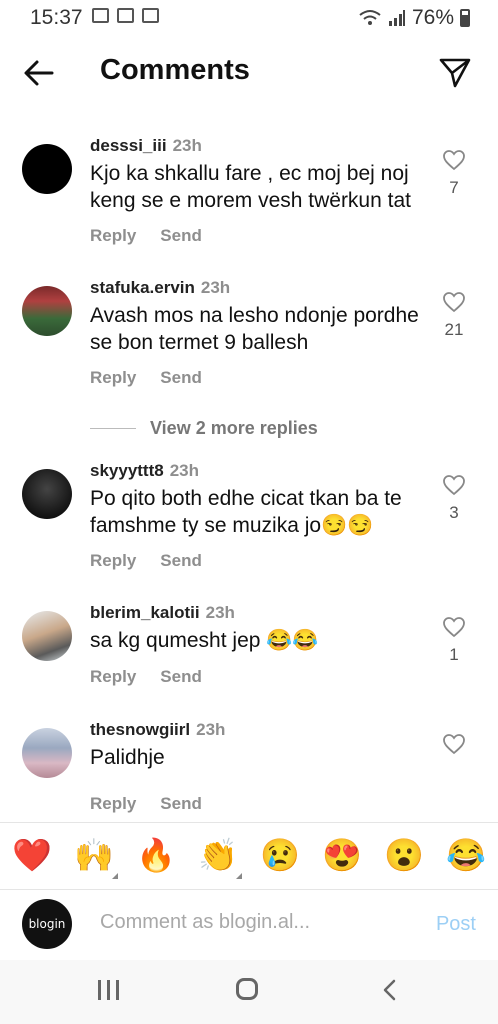  What do you see at coordinates (32, 855) in the screenshot?
I see `emoji-heart-button: ❤️` at bounding box center [32, 855].